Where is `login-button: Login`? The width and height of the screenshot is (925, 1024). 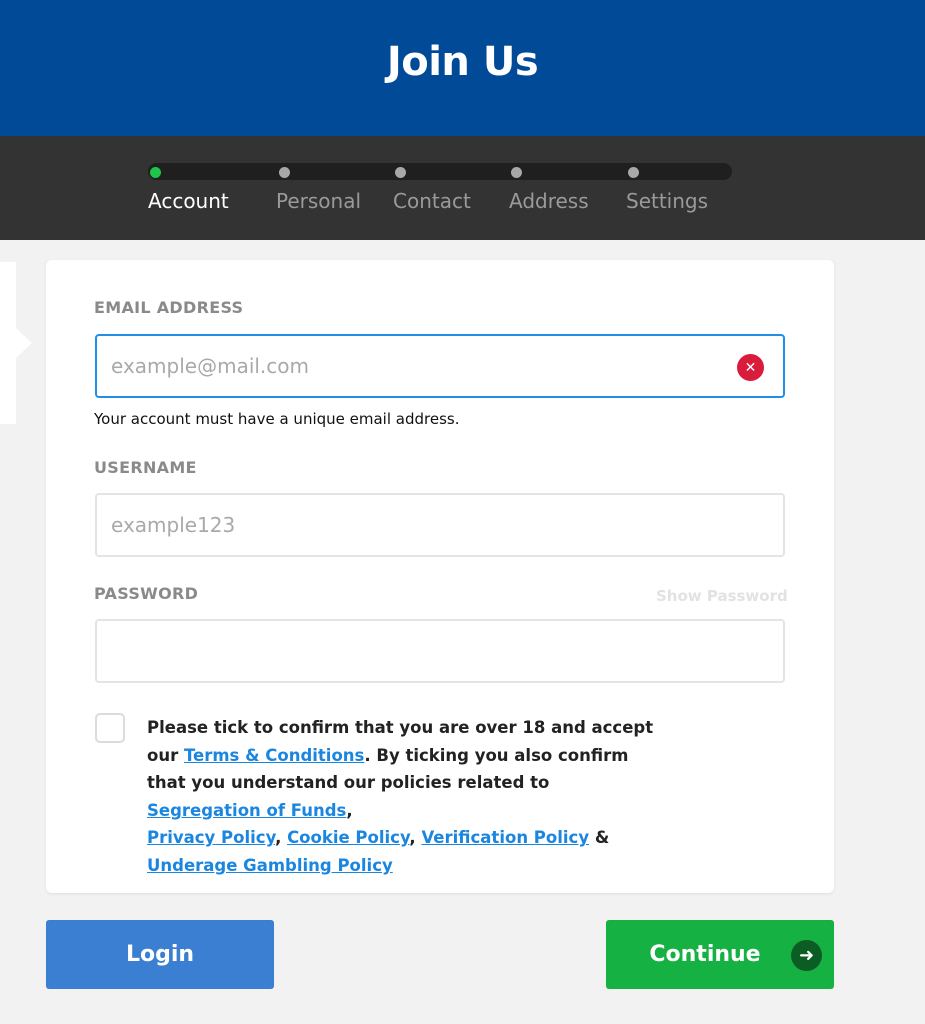 login-button: Login is located at coordinates (160, 954).